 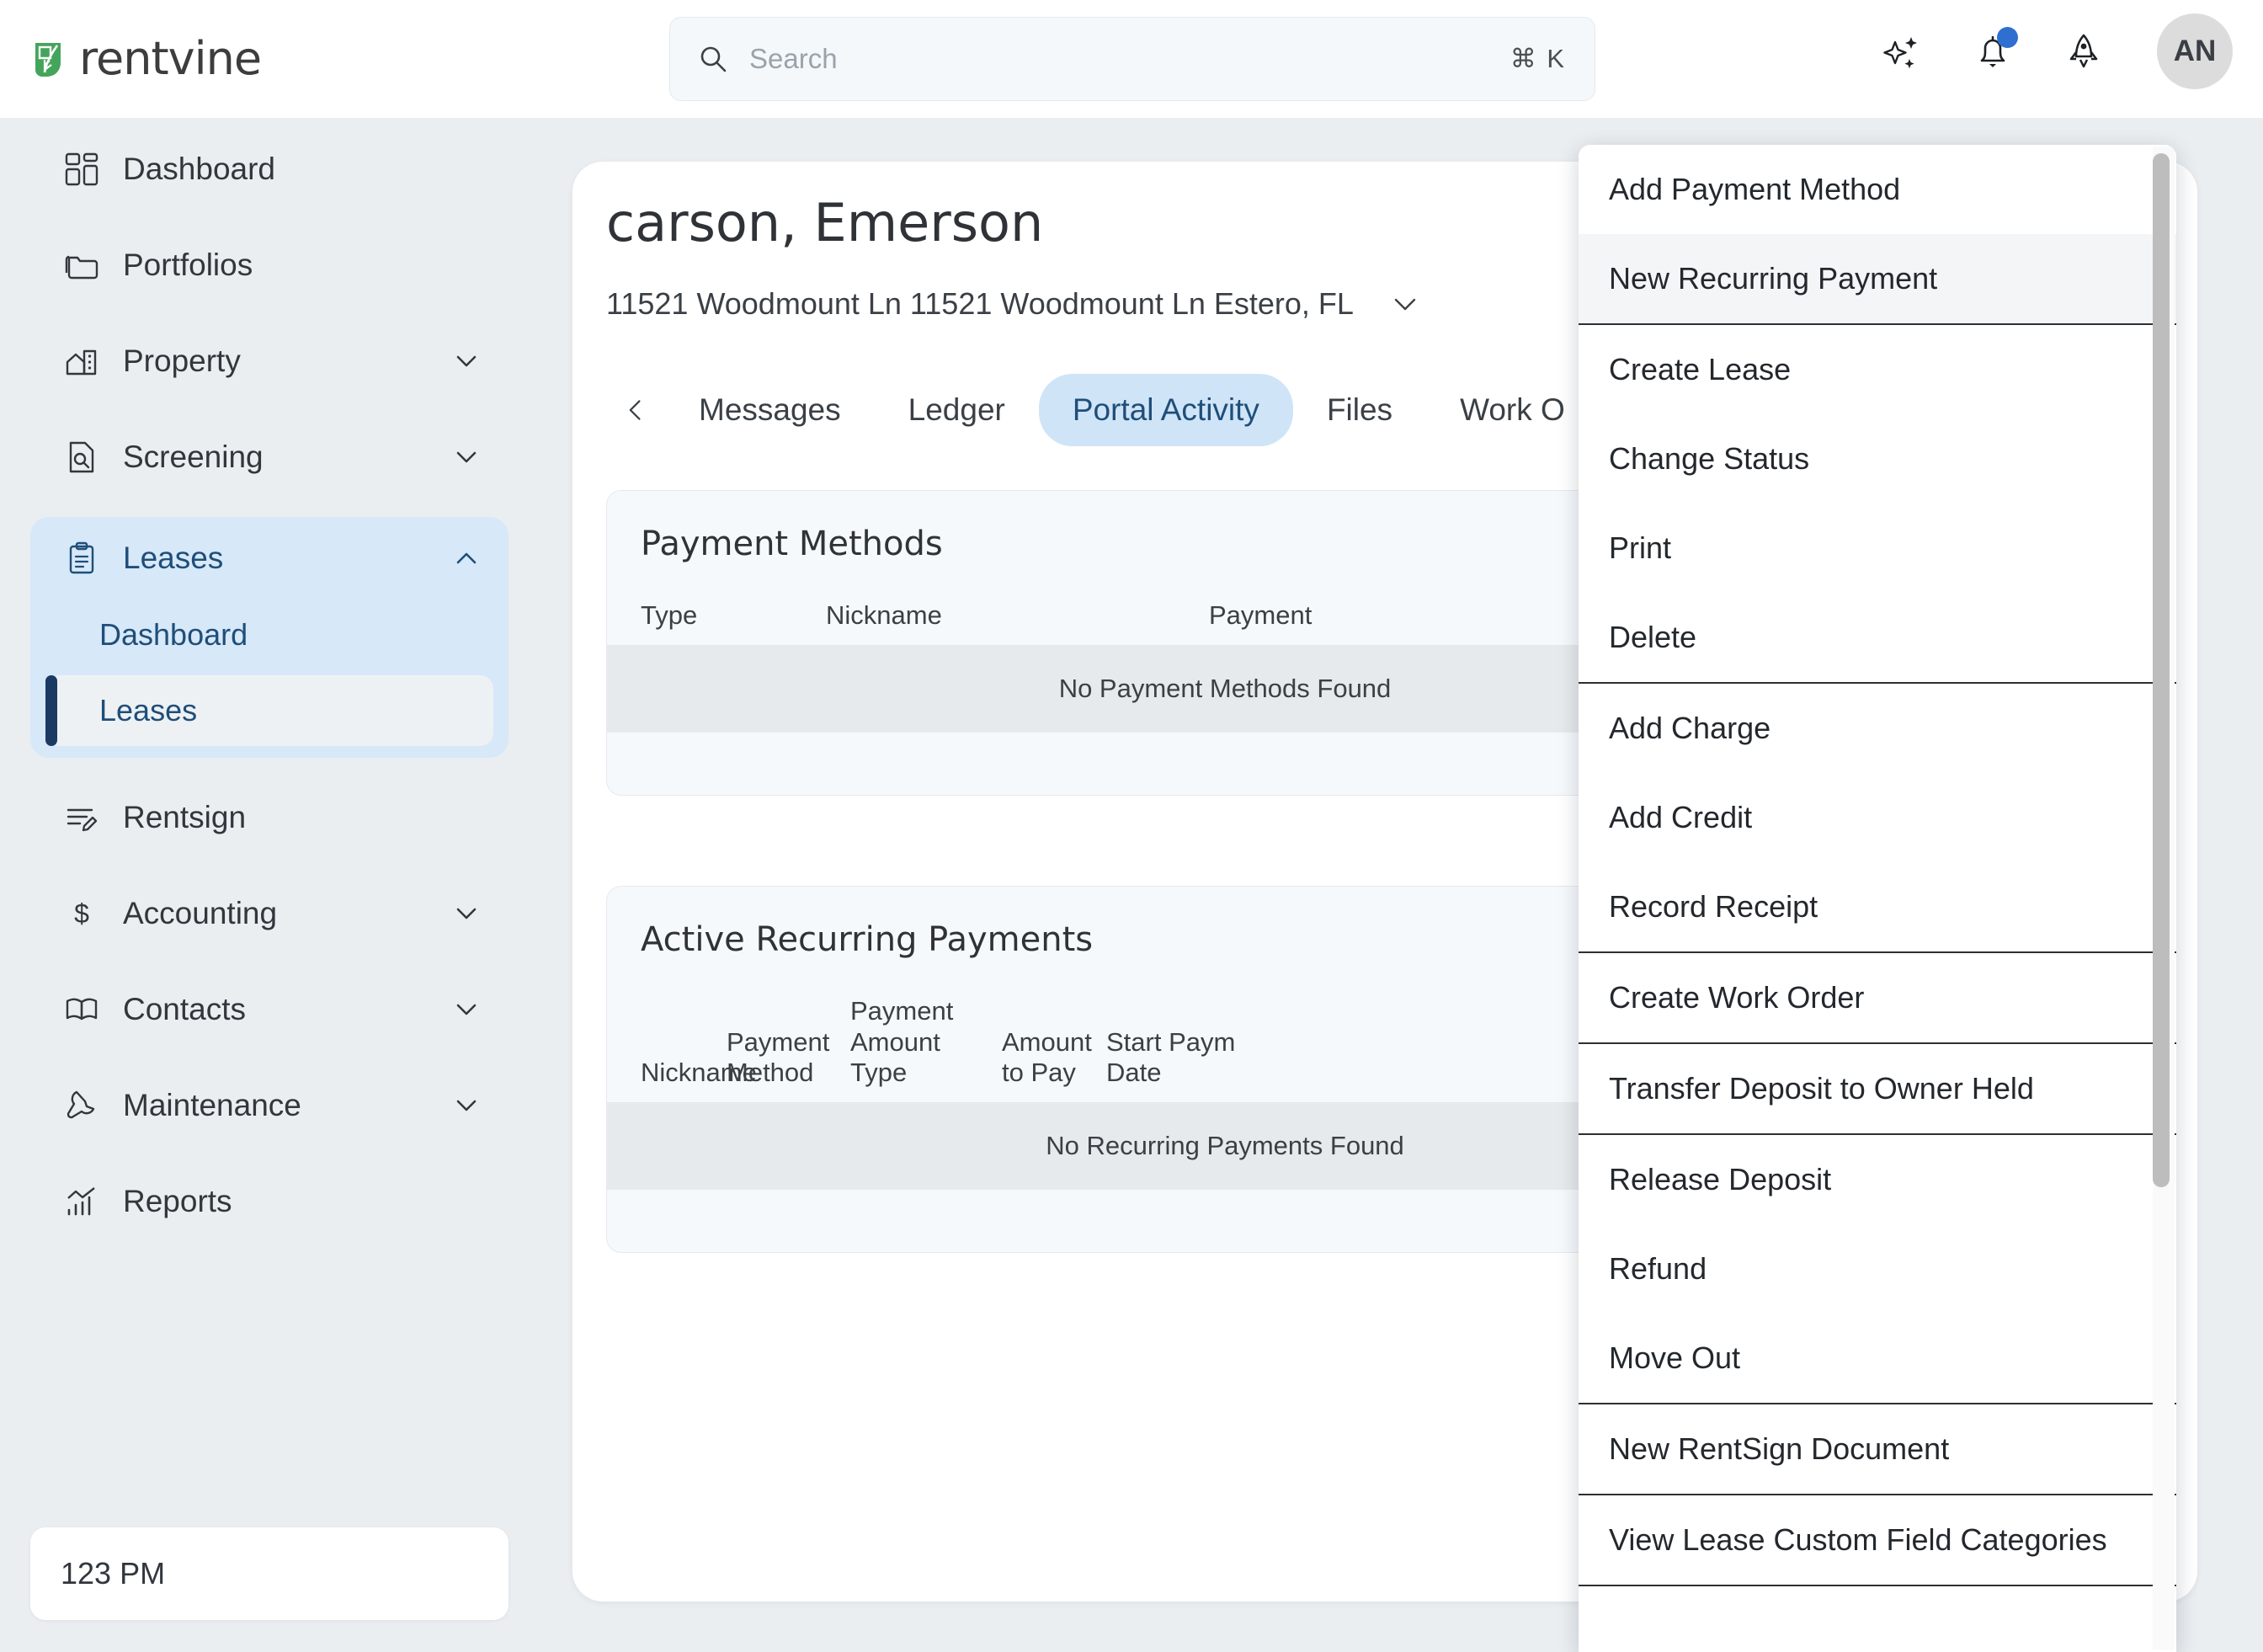 I want to click on sidebar-subitem-label: Dashboard, so click(x=173, y=634).